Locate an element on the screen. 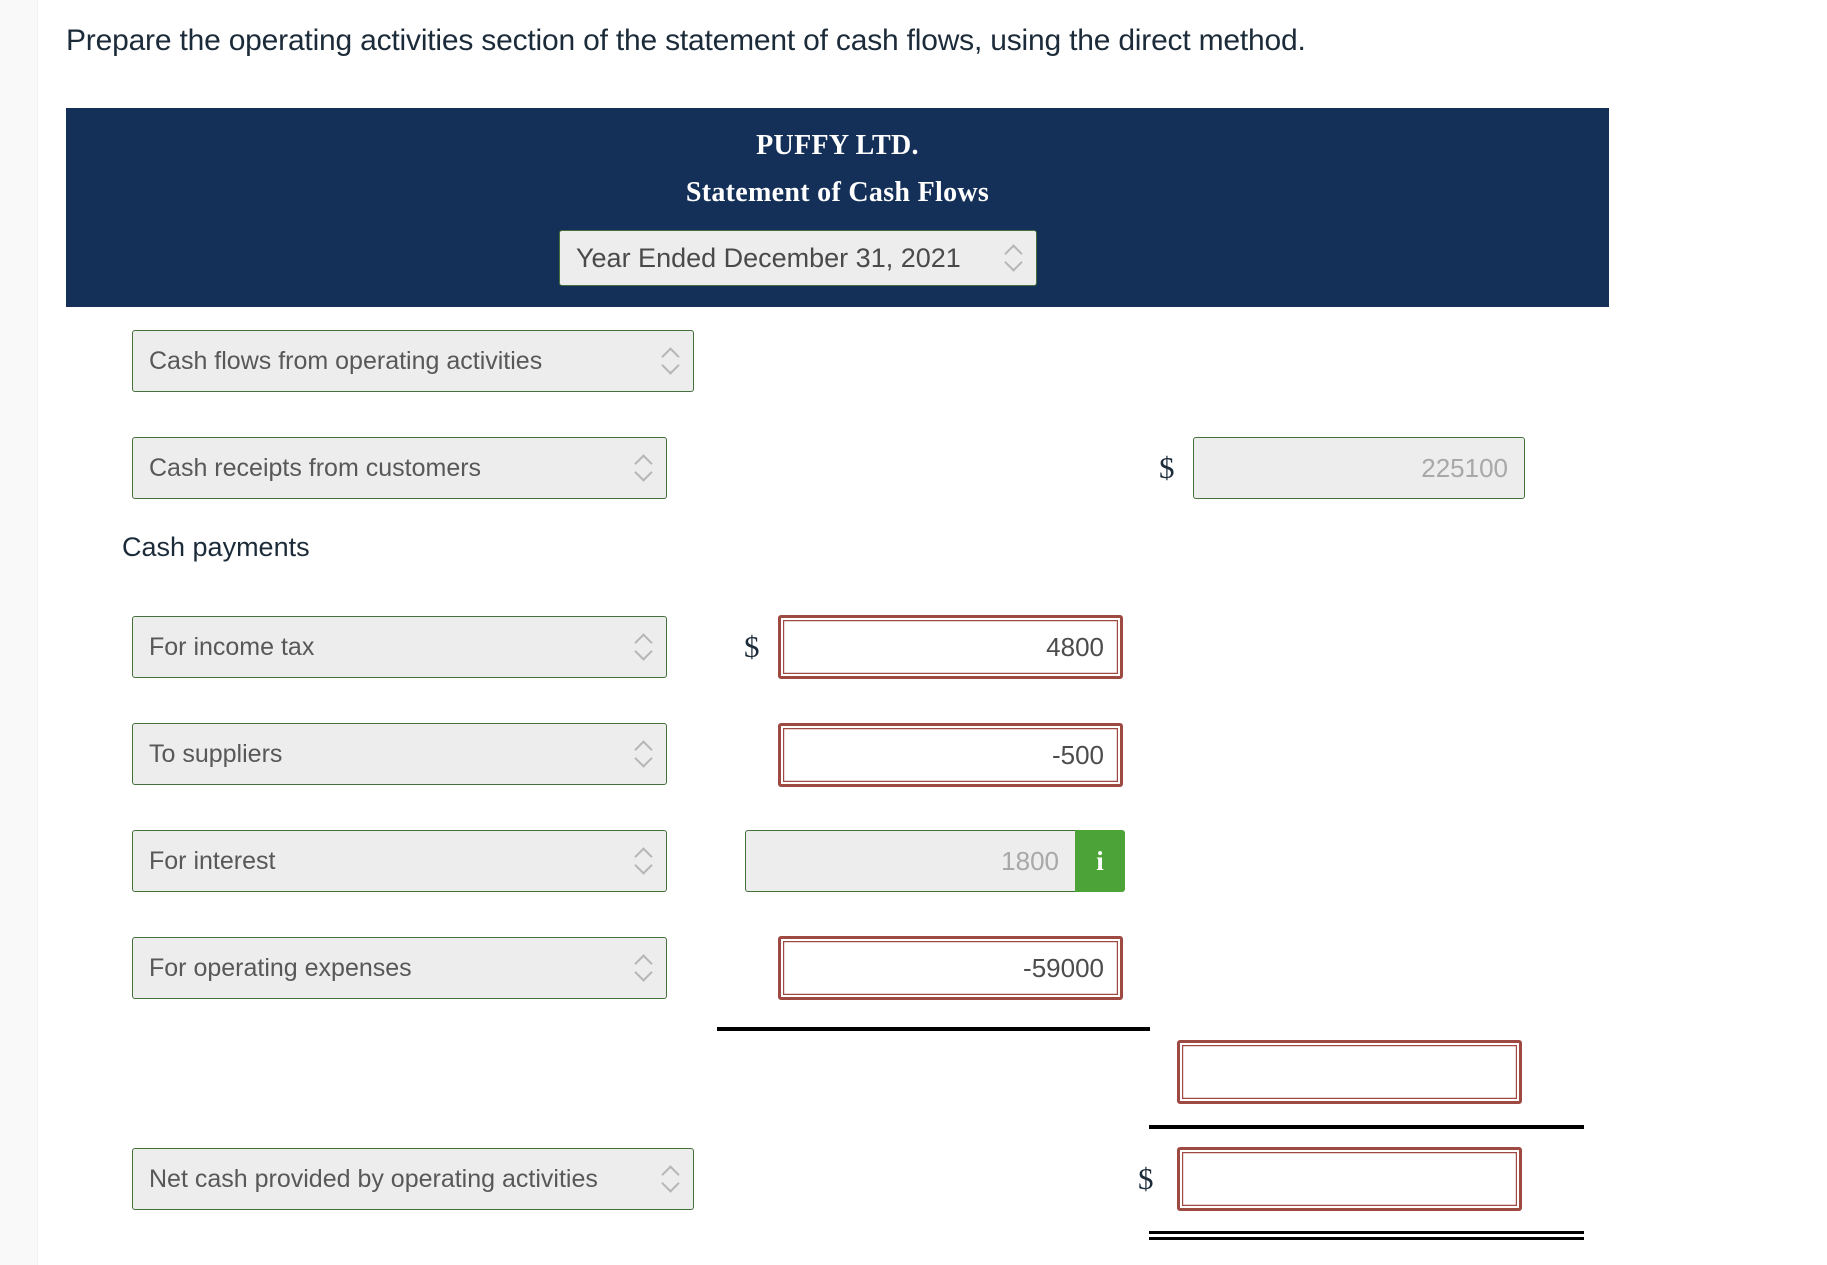 Image resolution: width=1827 pixels, height=1265 pixels. row-select-to-suppliers: To suppliers is located at coordinates (399, 754).